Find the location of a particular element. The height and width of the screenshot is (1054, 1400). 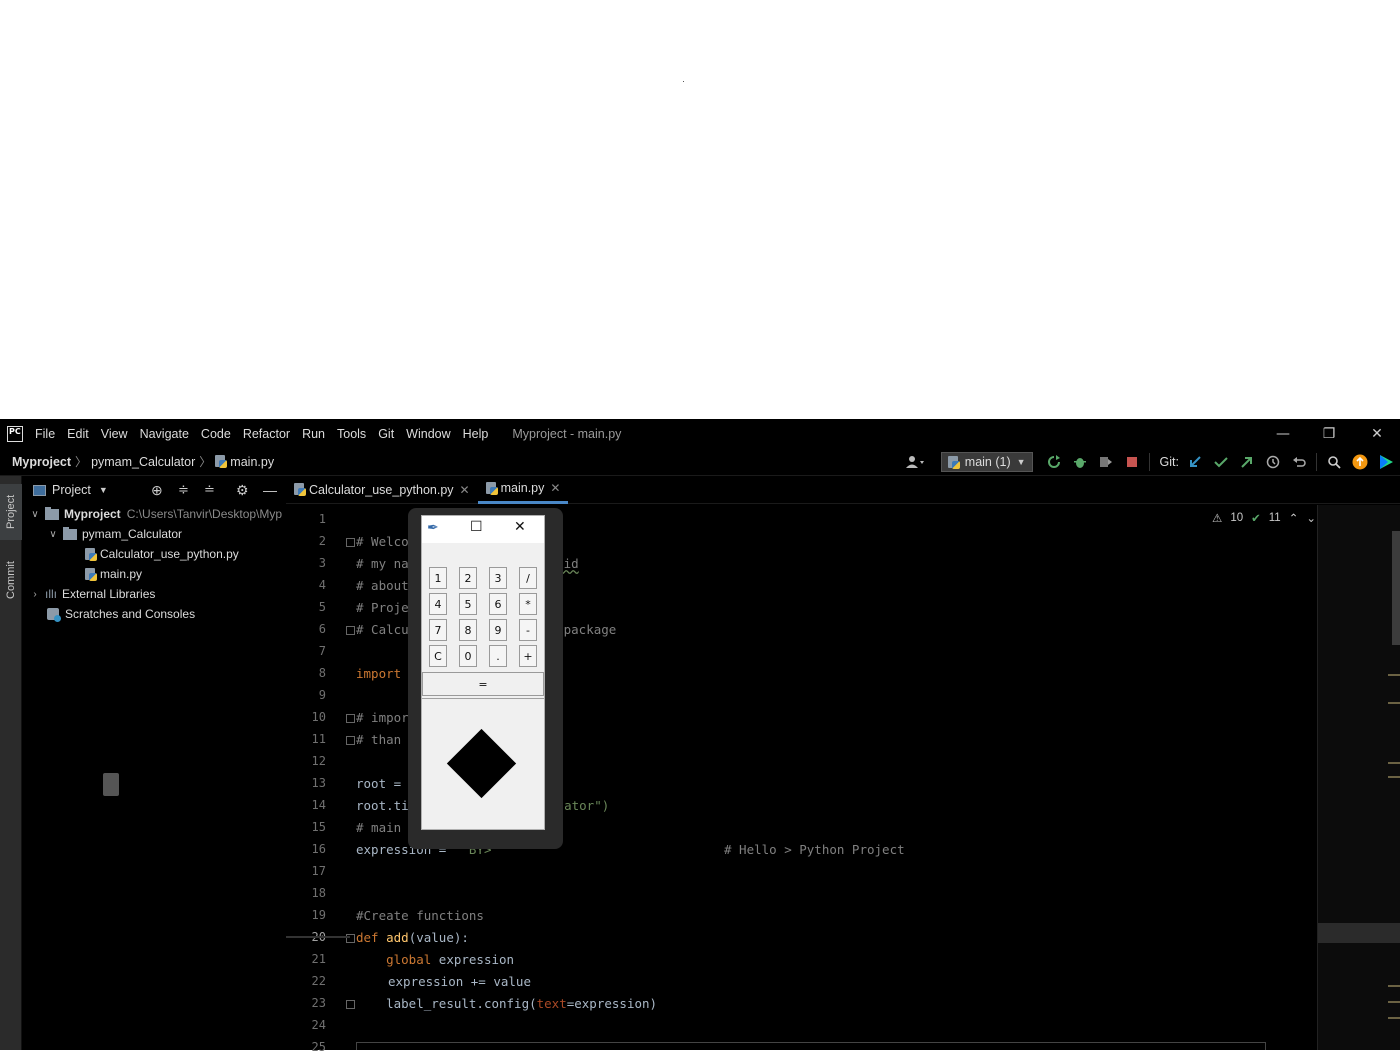

calc-button-6: 6 is located at coordinates (498, 604).